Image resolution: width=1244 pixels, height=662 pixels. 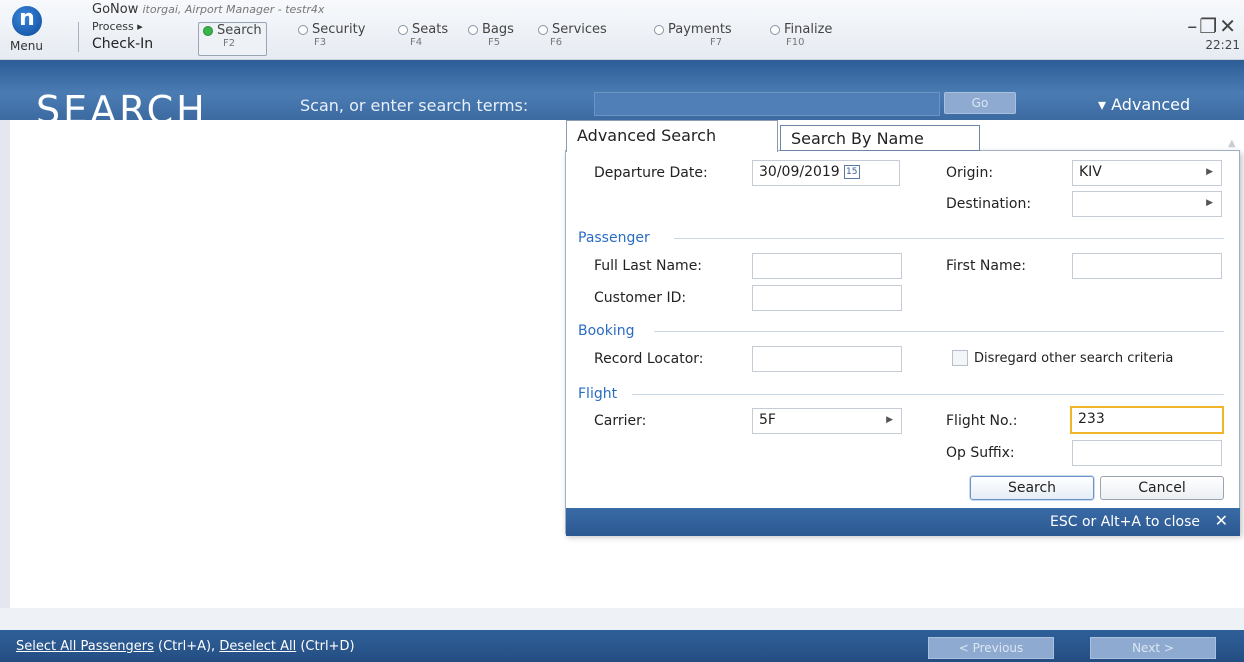 I want to click on page-title: SEARCH, so click(x=122, y=110).